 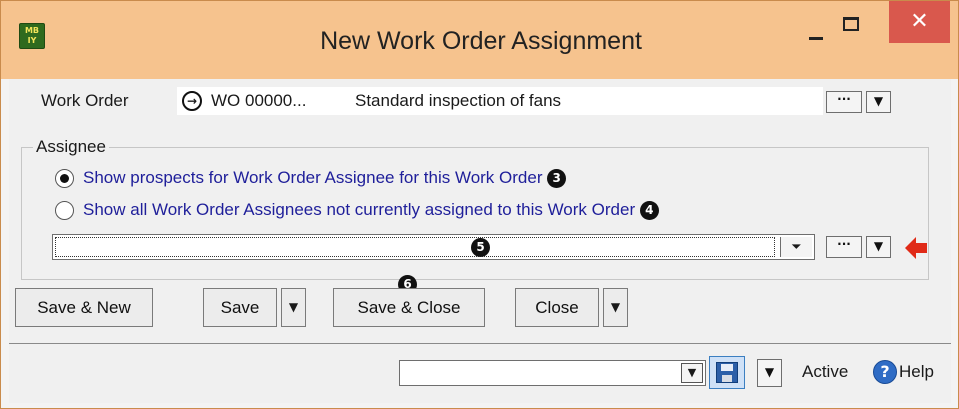 What do you see at coordinates (851, 24) in the screenshot?
I see `maximize-icon` at bounding box center [851, 24].